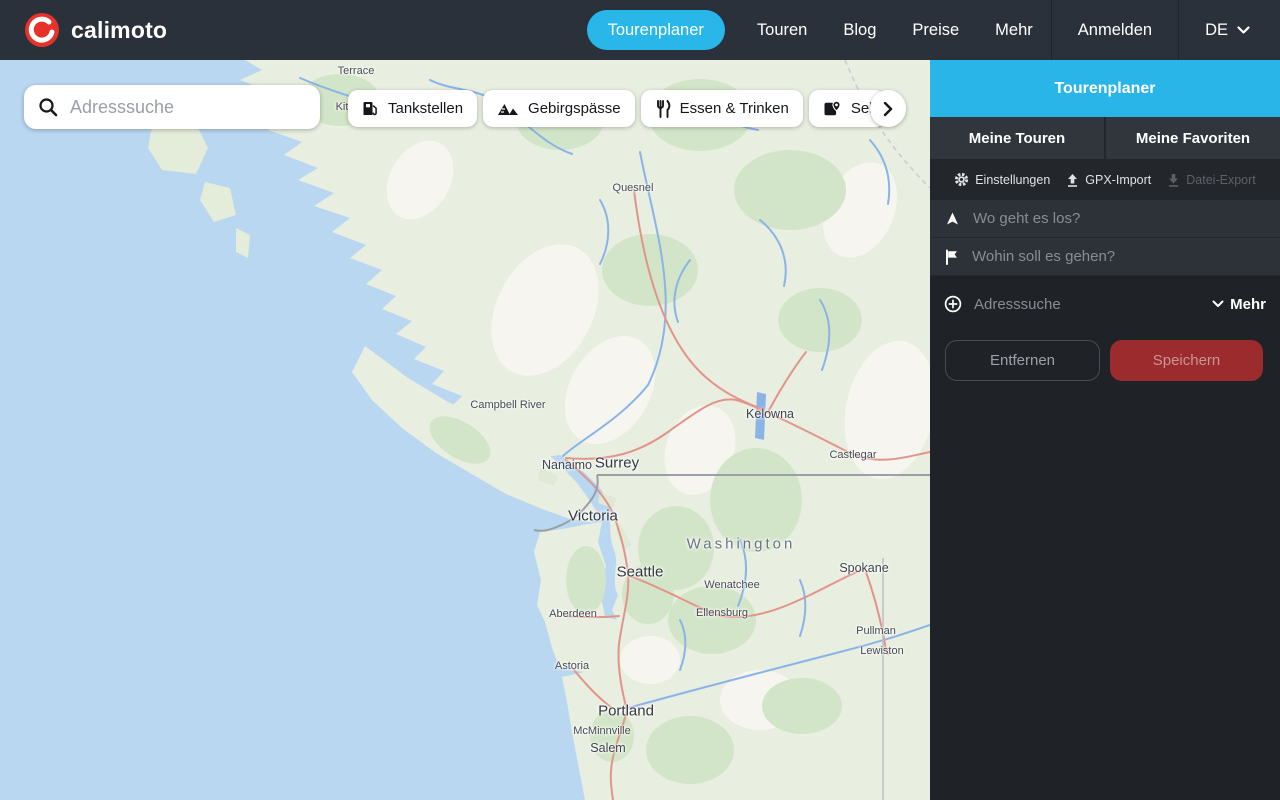  Describe the element at coordinates (1014, 30) in the screenshot. I see `nav-mehr: Mehr` at that location.